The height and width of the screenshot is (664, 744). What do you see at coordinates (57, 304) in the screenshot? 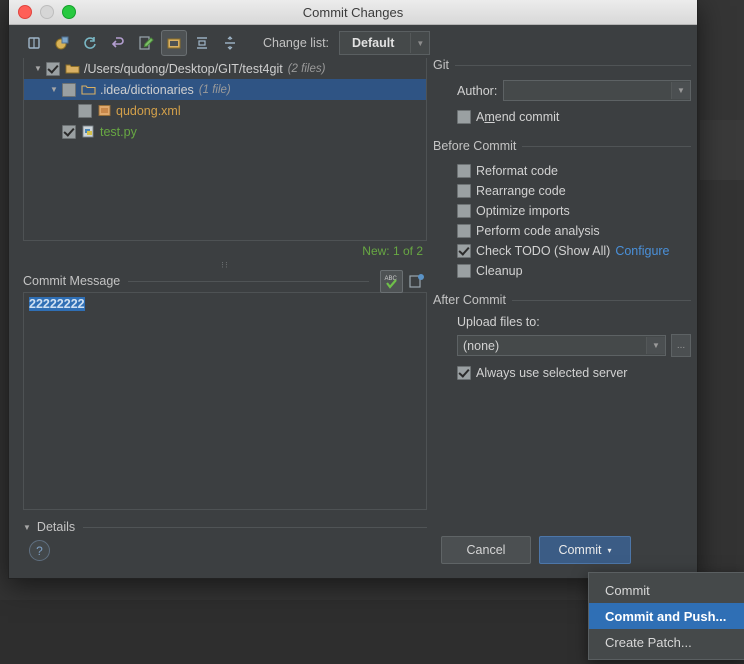
I see `commit-message-value: 22222222` at bounding box center [57, 304].